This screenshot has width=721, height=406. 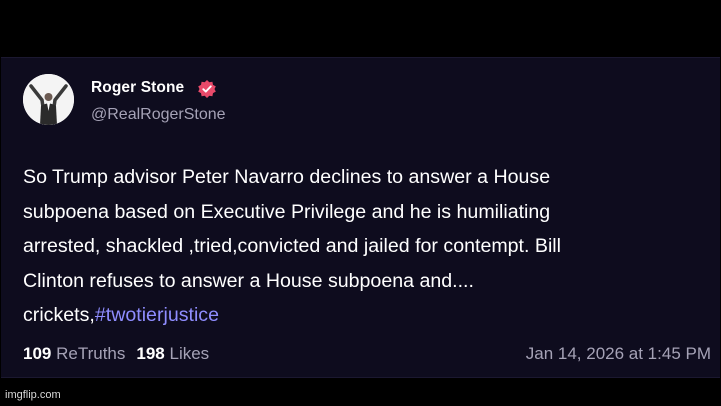 What do you see at coordinates (33, 395) in the screenshot?
I see `watermark: imgflip.com` at bounding box center [33, 395].